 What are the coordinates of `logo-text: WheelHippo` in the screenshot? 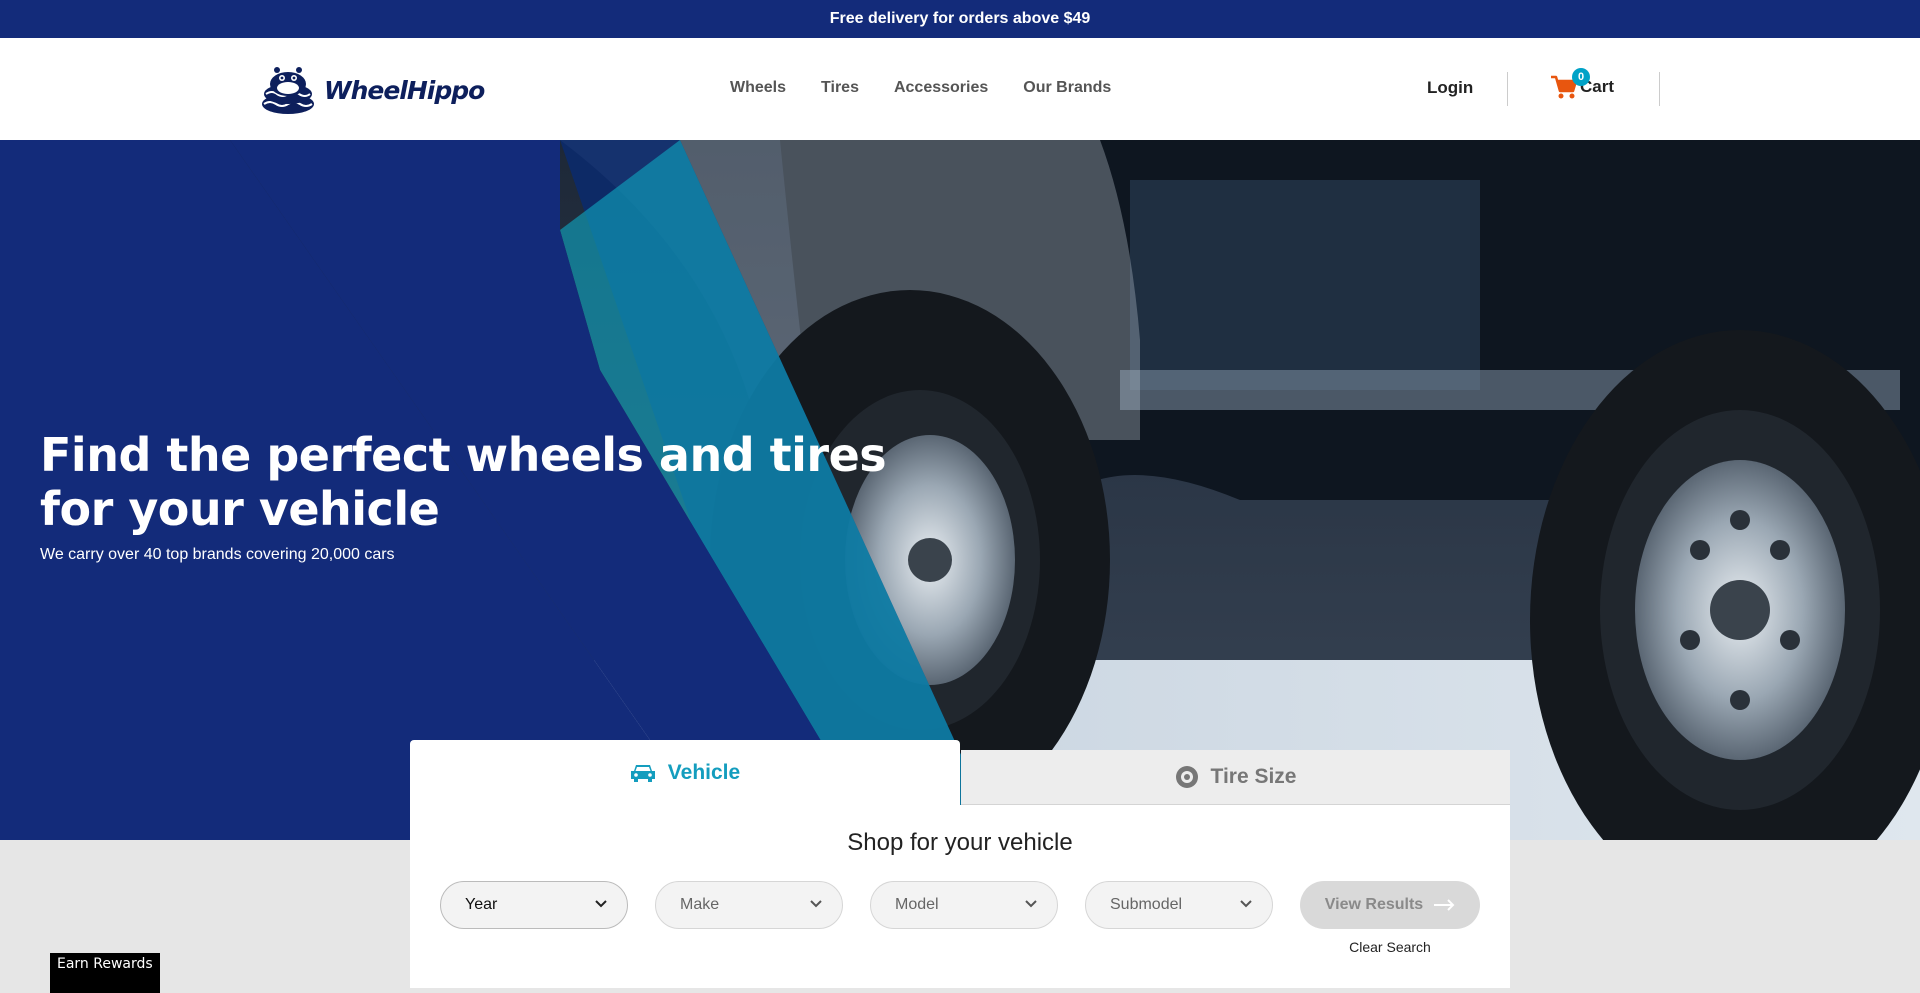 It's located at (404, 90).